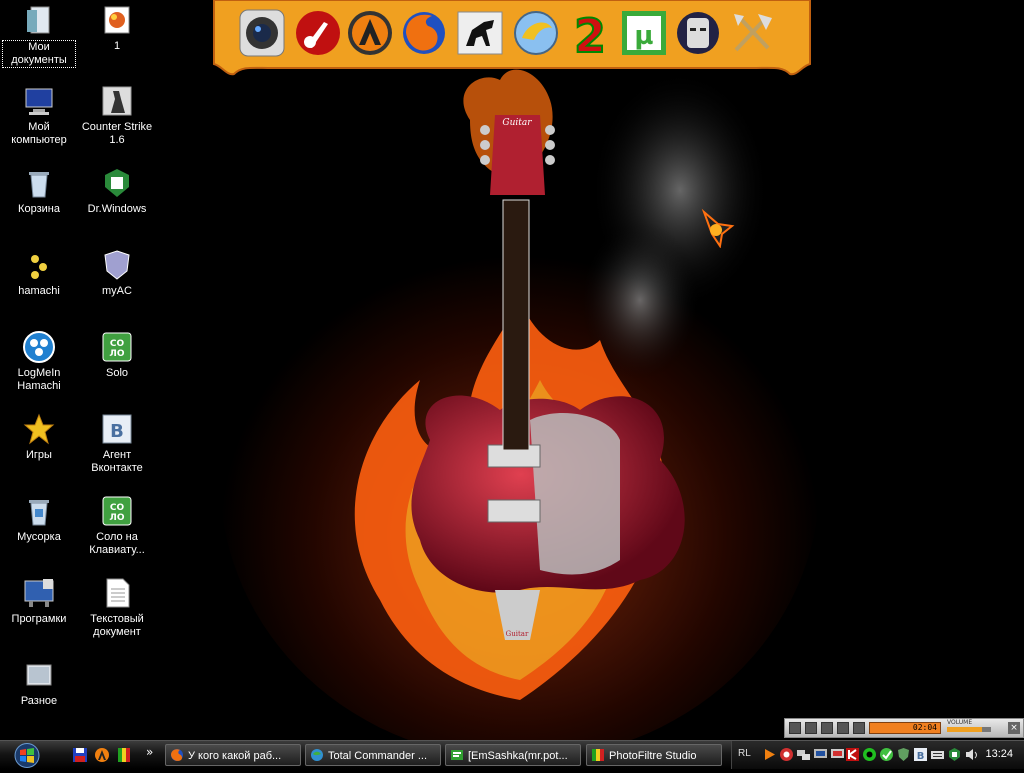  Describe the element at coordinates (117, 373) in the screenshot. I see `desktop-icon-label: Solo` at that location.